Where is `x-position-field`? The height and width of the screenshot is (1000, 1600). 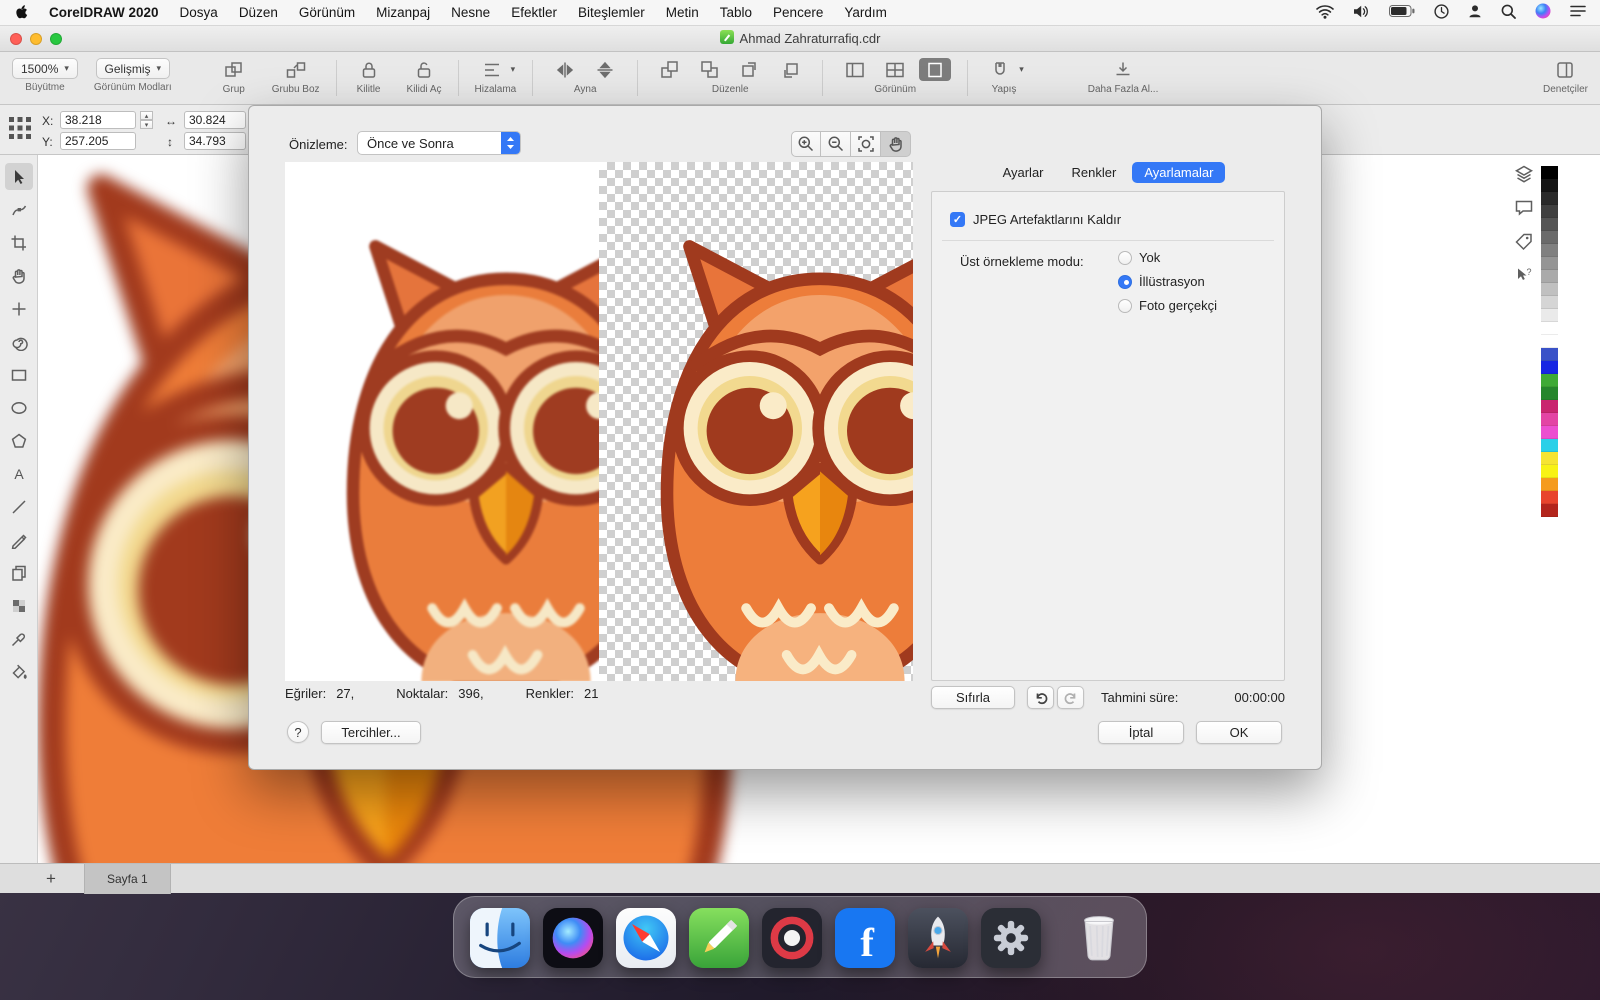
x-position-field is located at coordinates (98, 120).